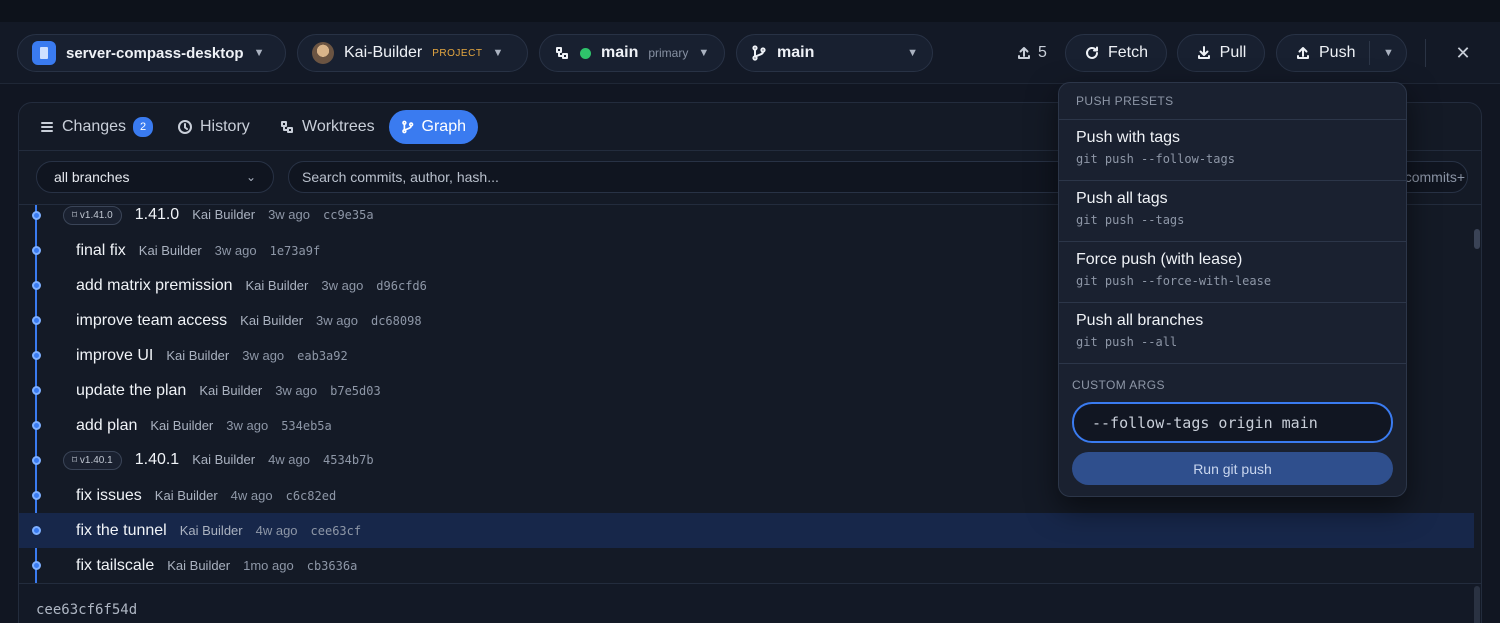  I want to click on preset-command: git push --follow-tags, so click(1155, 159).